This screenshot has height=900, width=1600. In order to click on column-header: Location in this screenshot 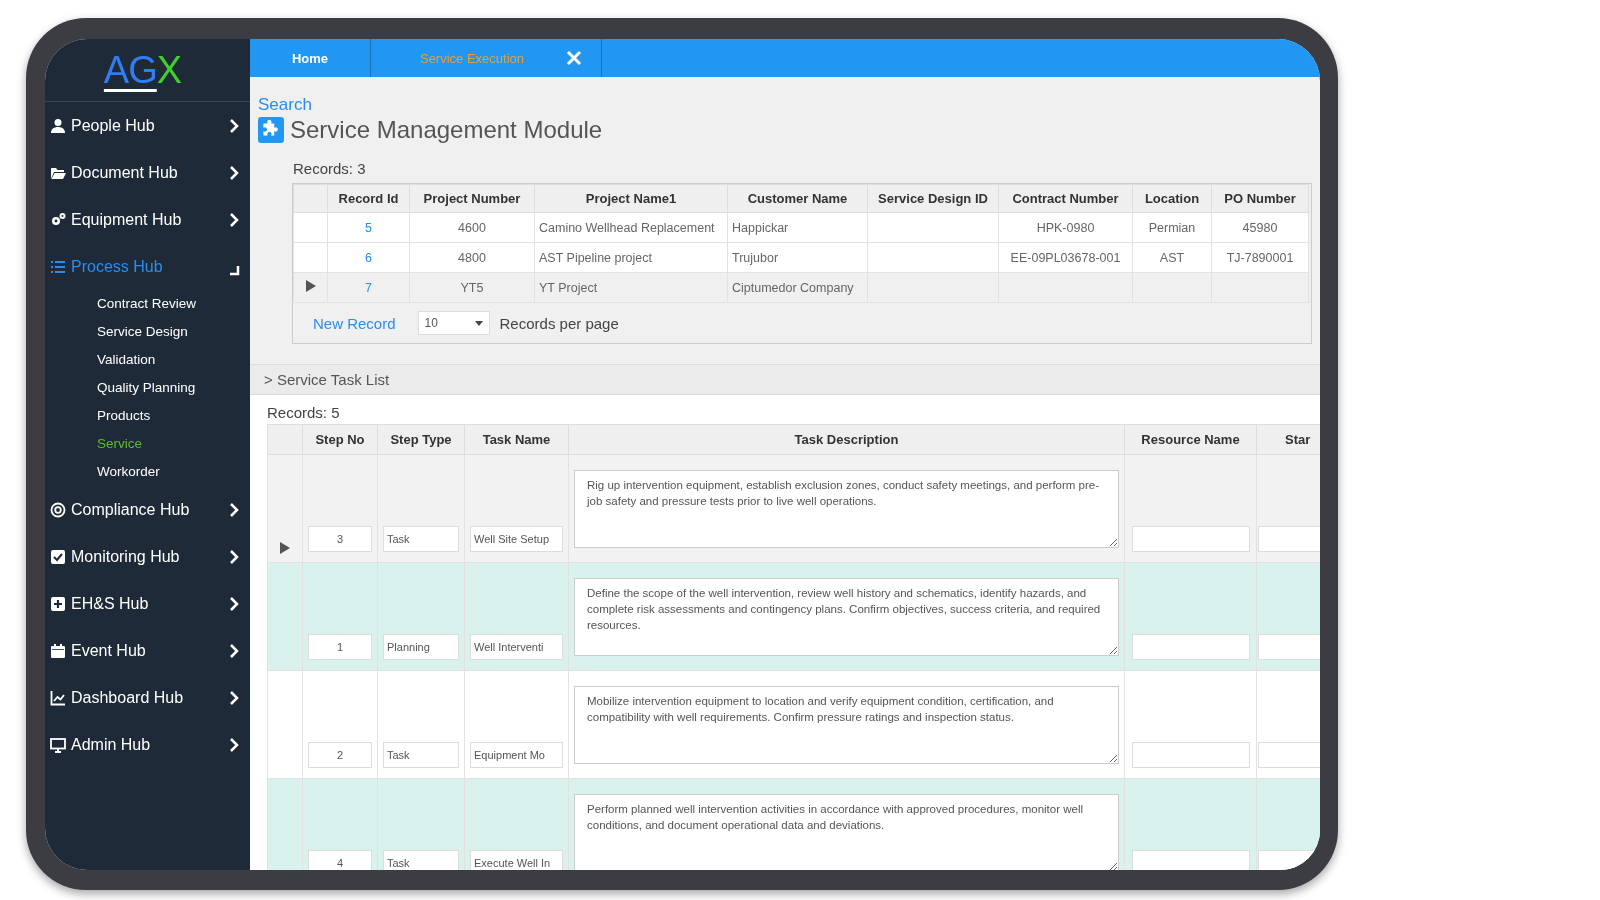, I will do `click(1172, 198)`.